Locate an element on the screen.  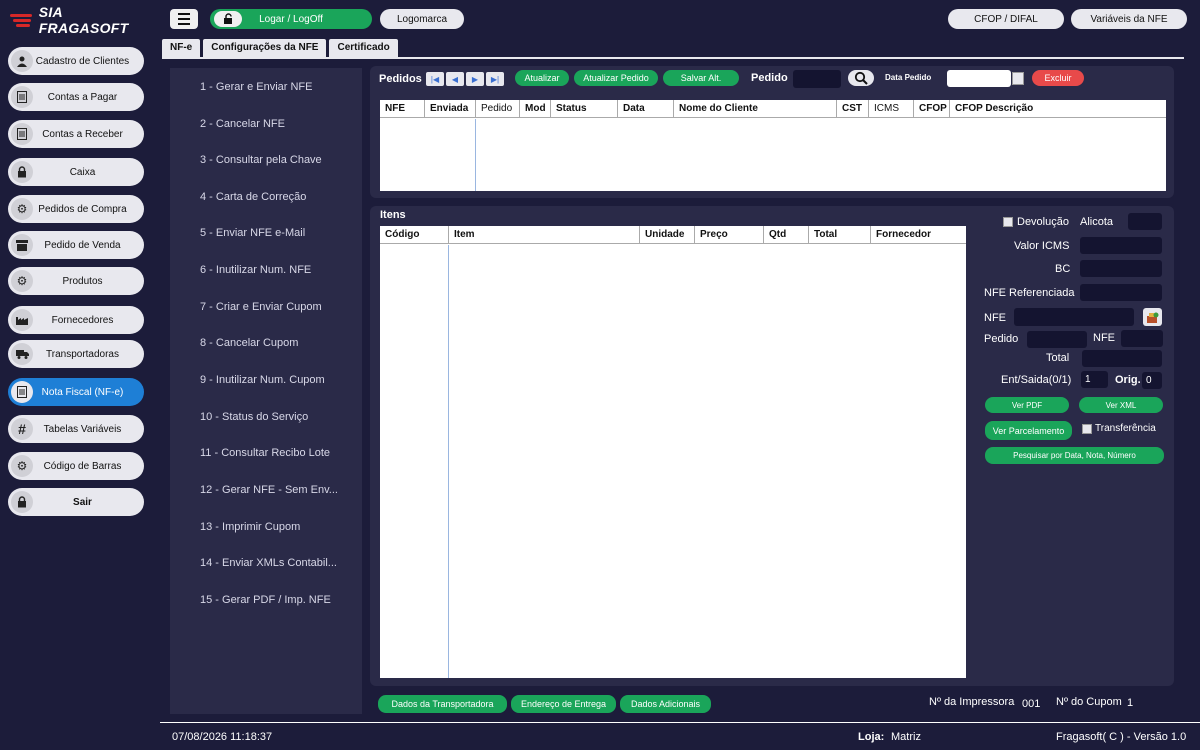
nfe-action-7: 7 - Criar e Enviar Cupom is located at coordinates (261, 307).